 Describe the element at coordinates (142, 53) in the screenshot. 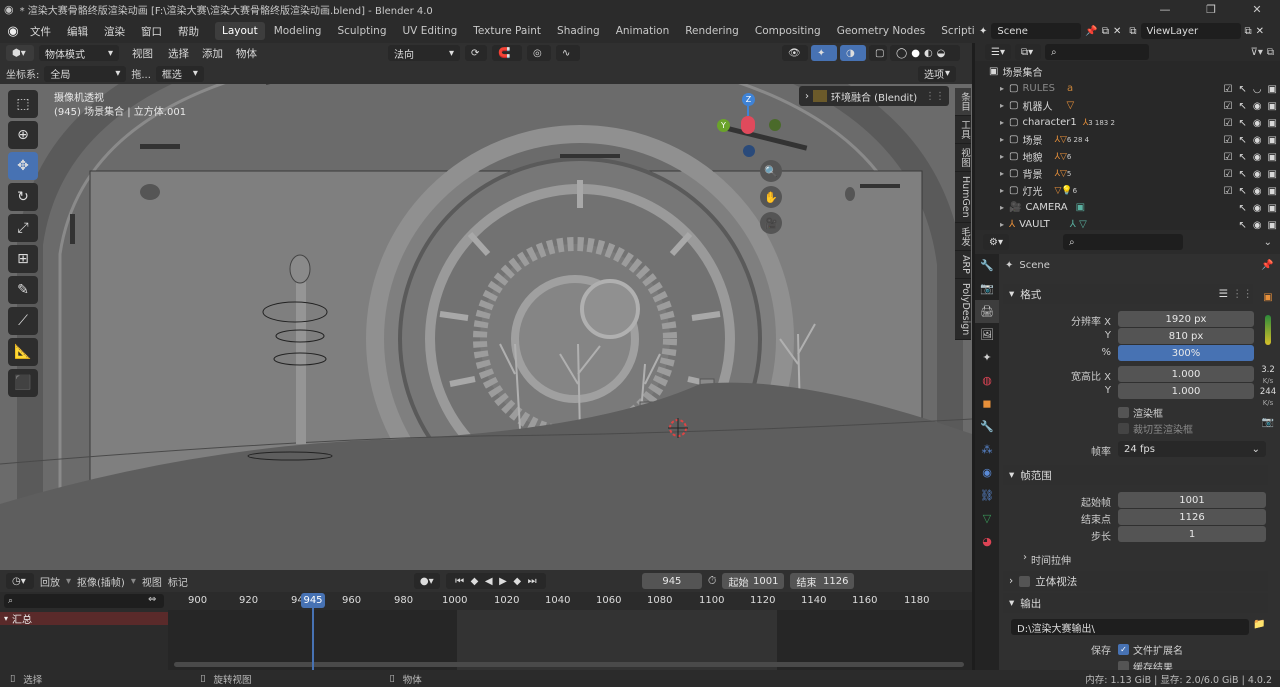

I see `view-menu: 视图` at that location.